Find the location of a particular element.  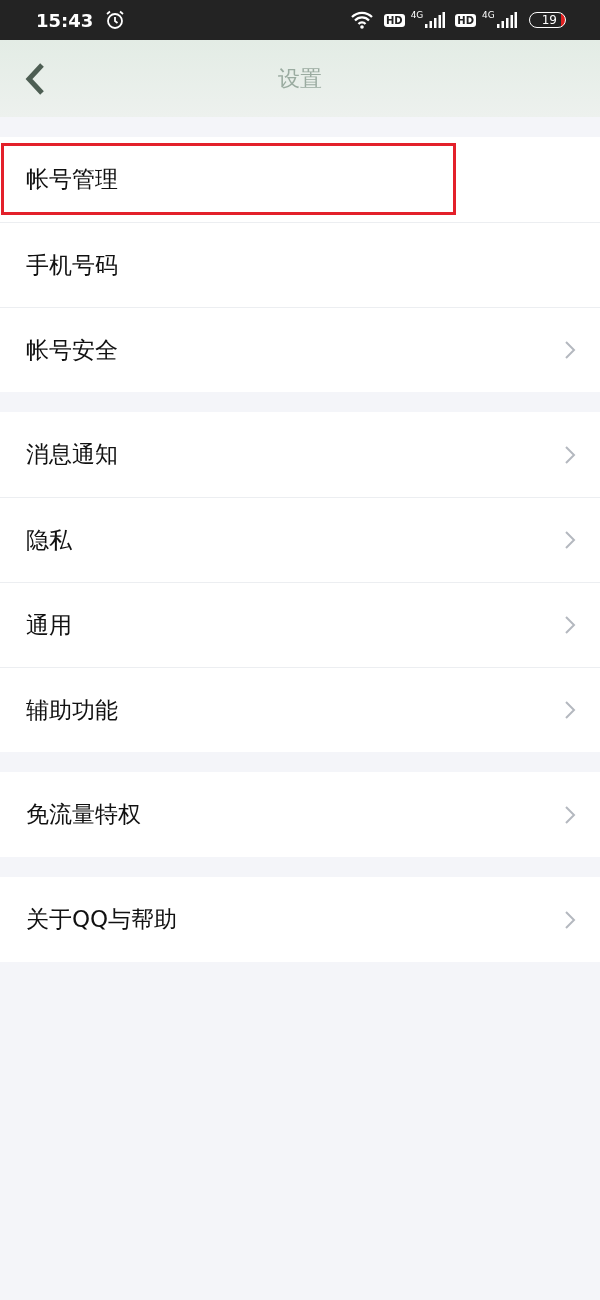

settings-row: 隐私 is located at coordinates (300, 539).